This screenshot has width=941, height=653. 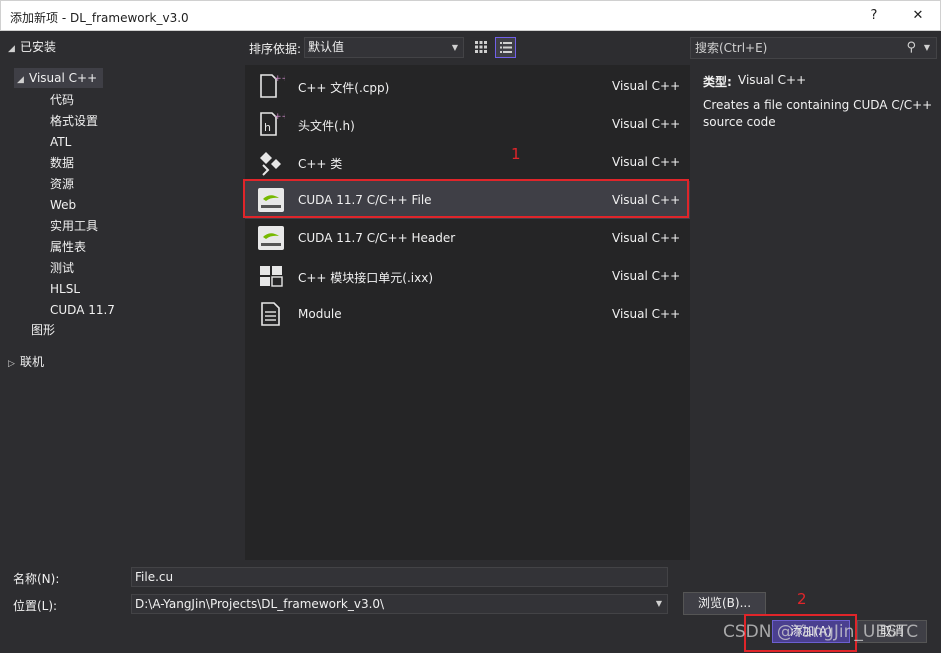 What do you see at coordinates (271, 276) in the screenshot?
I see `module-interface-icon` at bounding box center [271, 276].